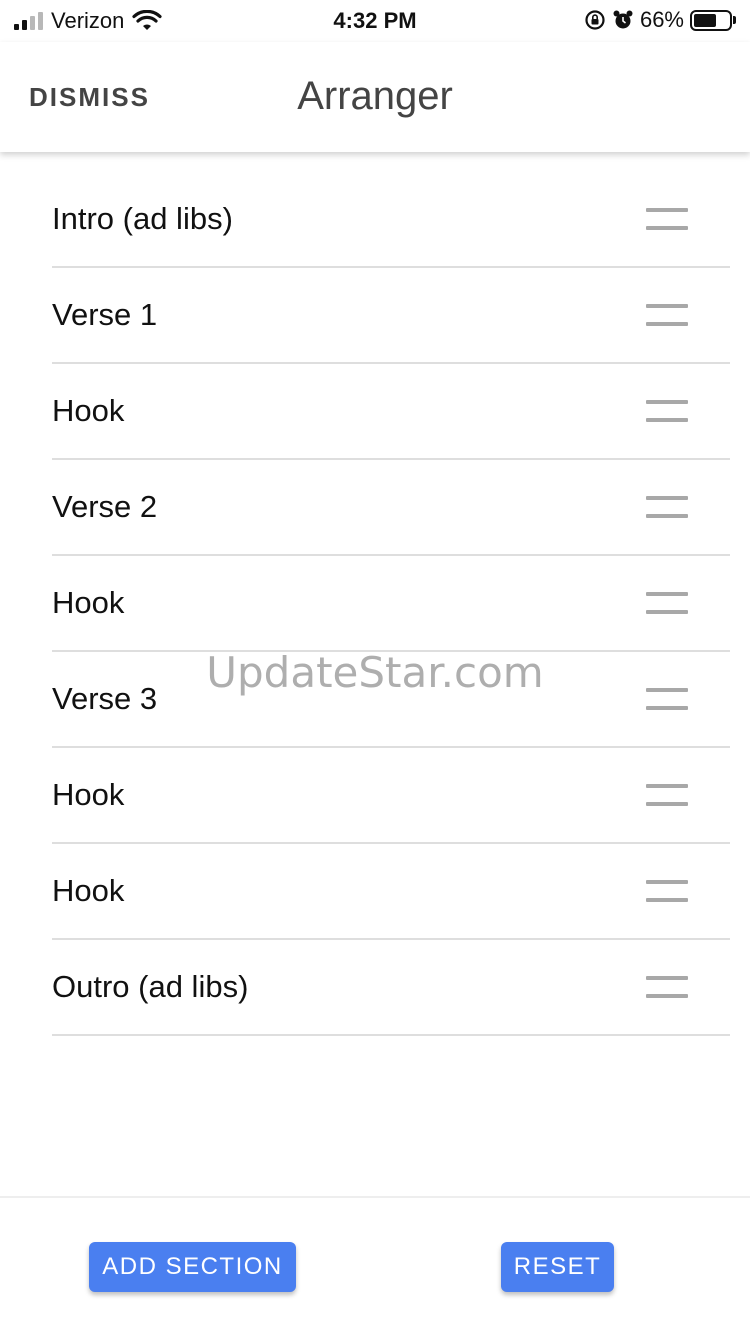  Describe the element at coordinates (391, 220) in the screenshot. I see `section-row: Intro (ad libs)` at that location.